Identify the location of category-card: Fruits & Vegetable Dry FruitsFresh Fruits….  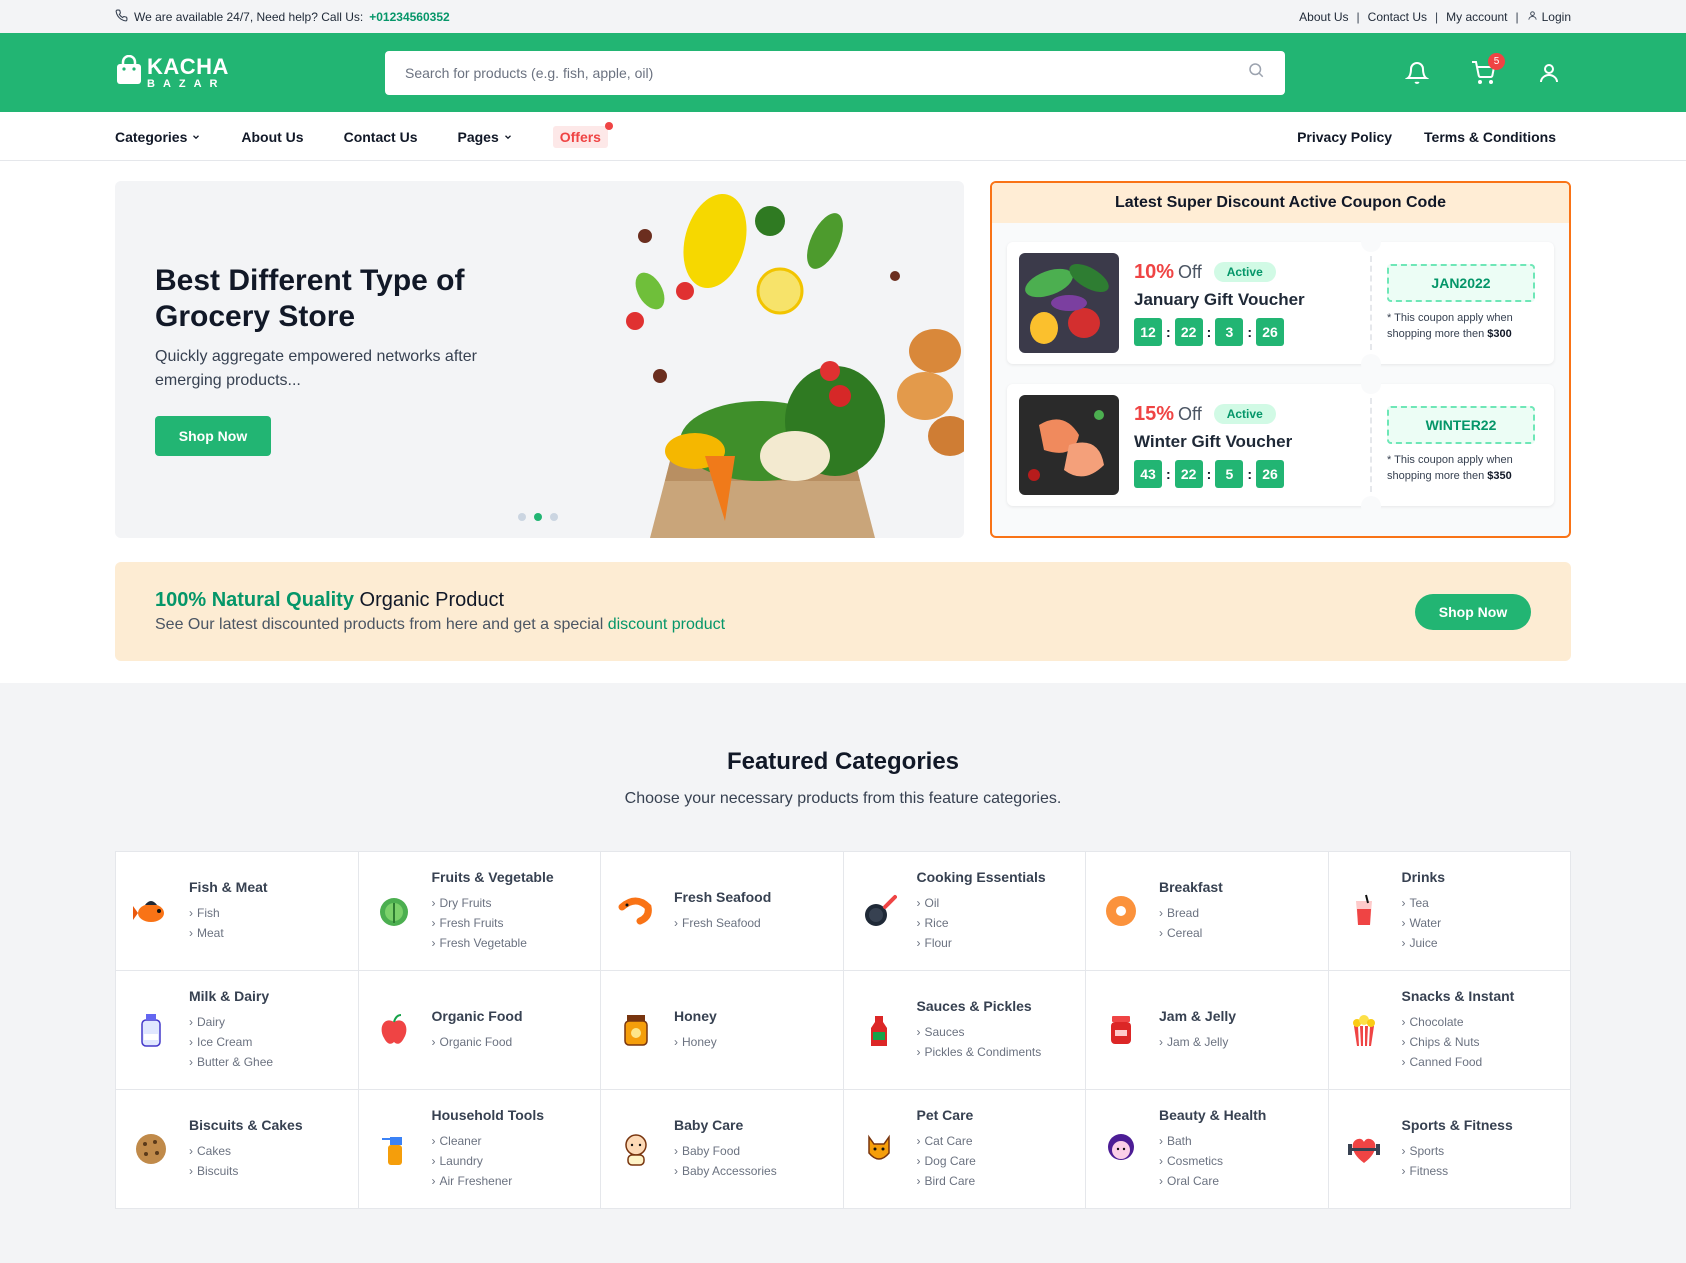
(479, 911).